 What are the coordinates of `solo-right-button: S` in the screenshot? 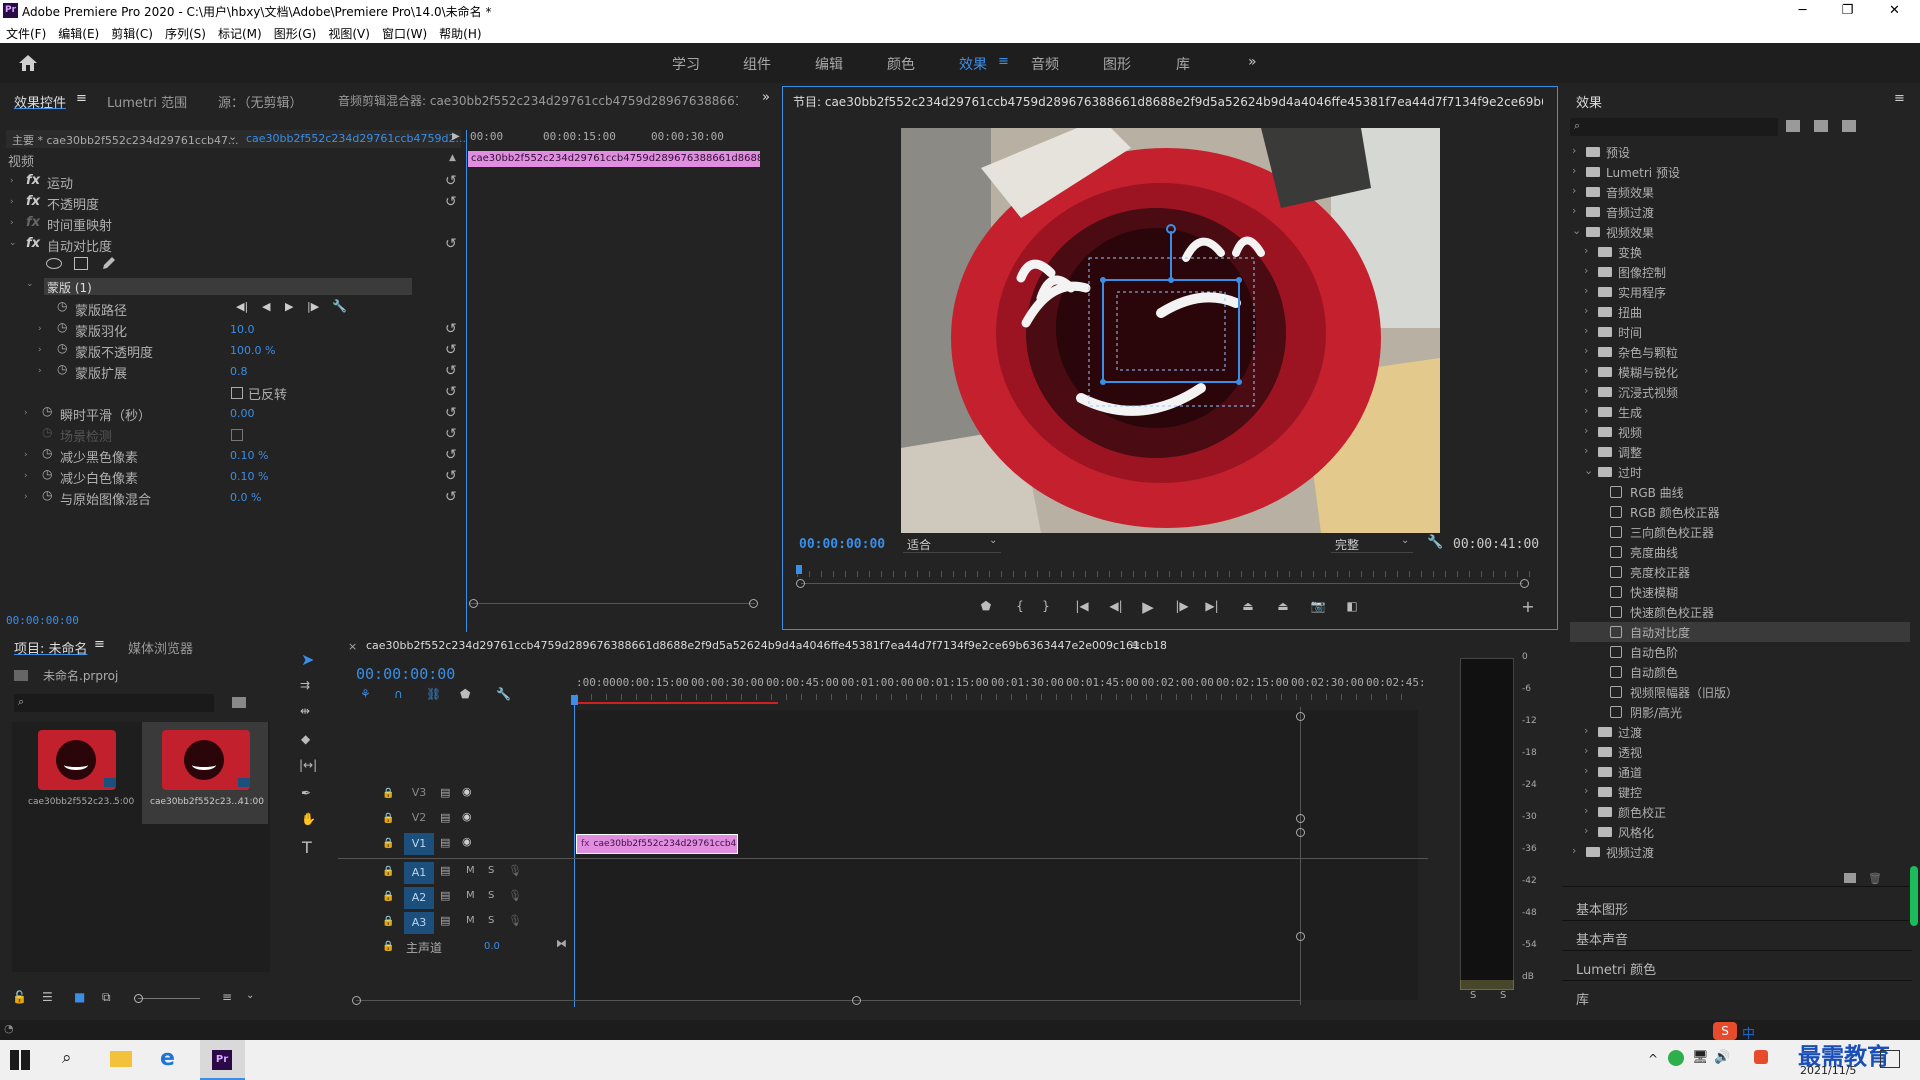 It's located at (1503, 995).